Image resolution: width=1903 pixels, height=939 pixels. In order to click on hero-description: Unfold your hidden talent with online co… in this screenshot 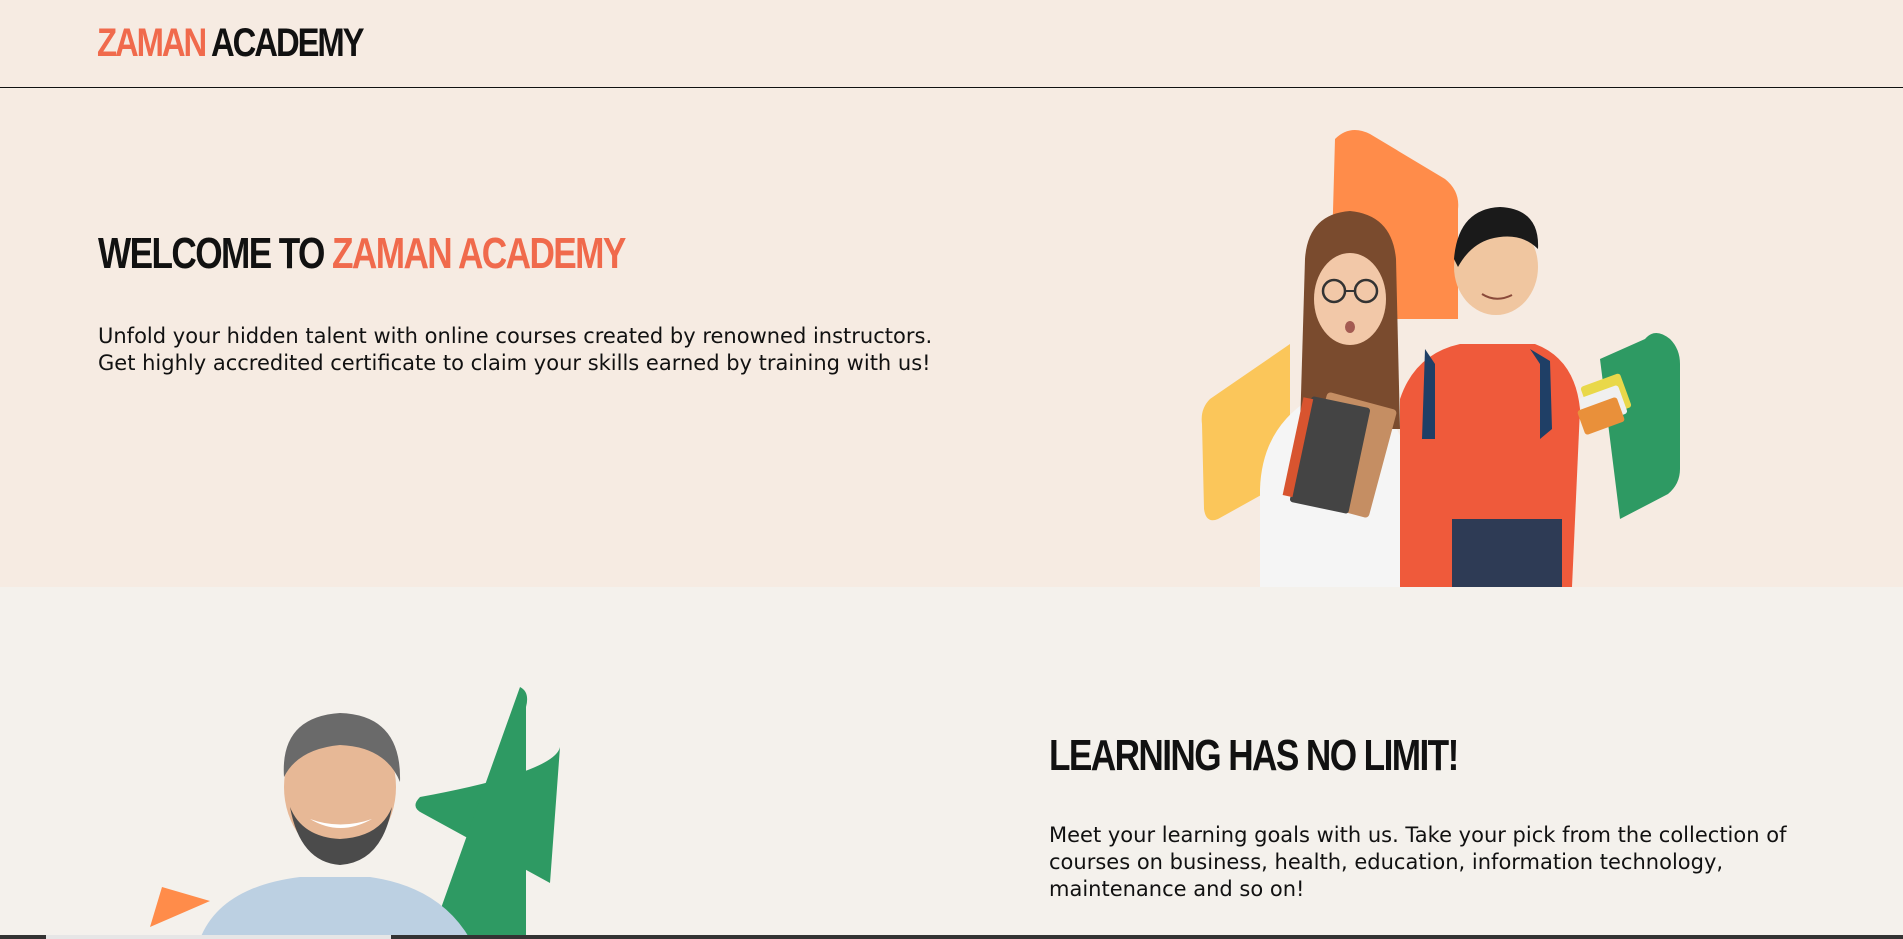, I will do `click(515, 349)`.